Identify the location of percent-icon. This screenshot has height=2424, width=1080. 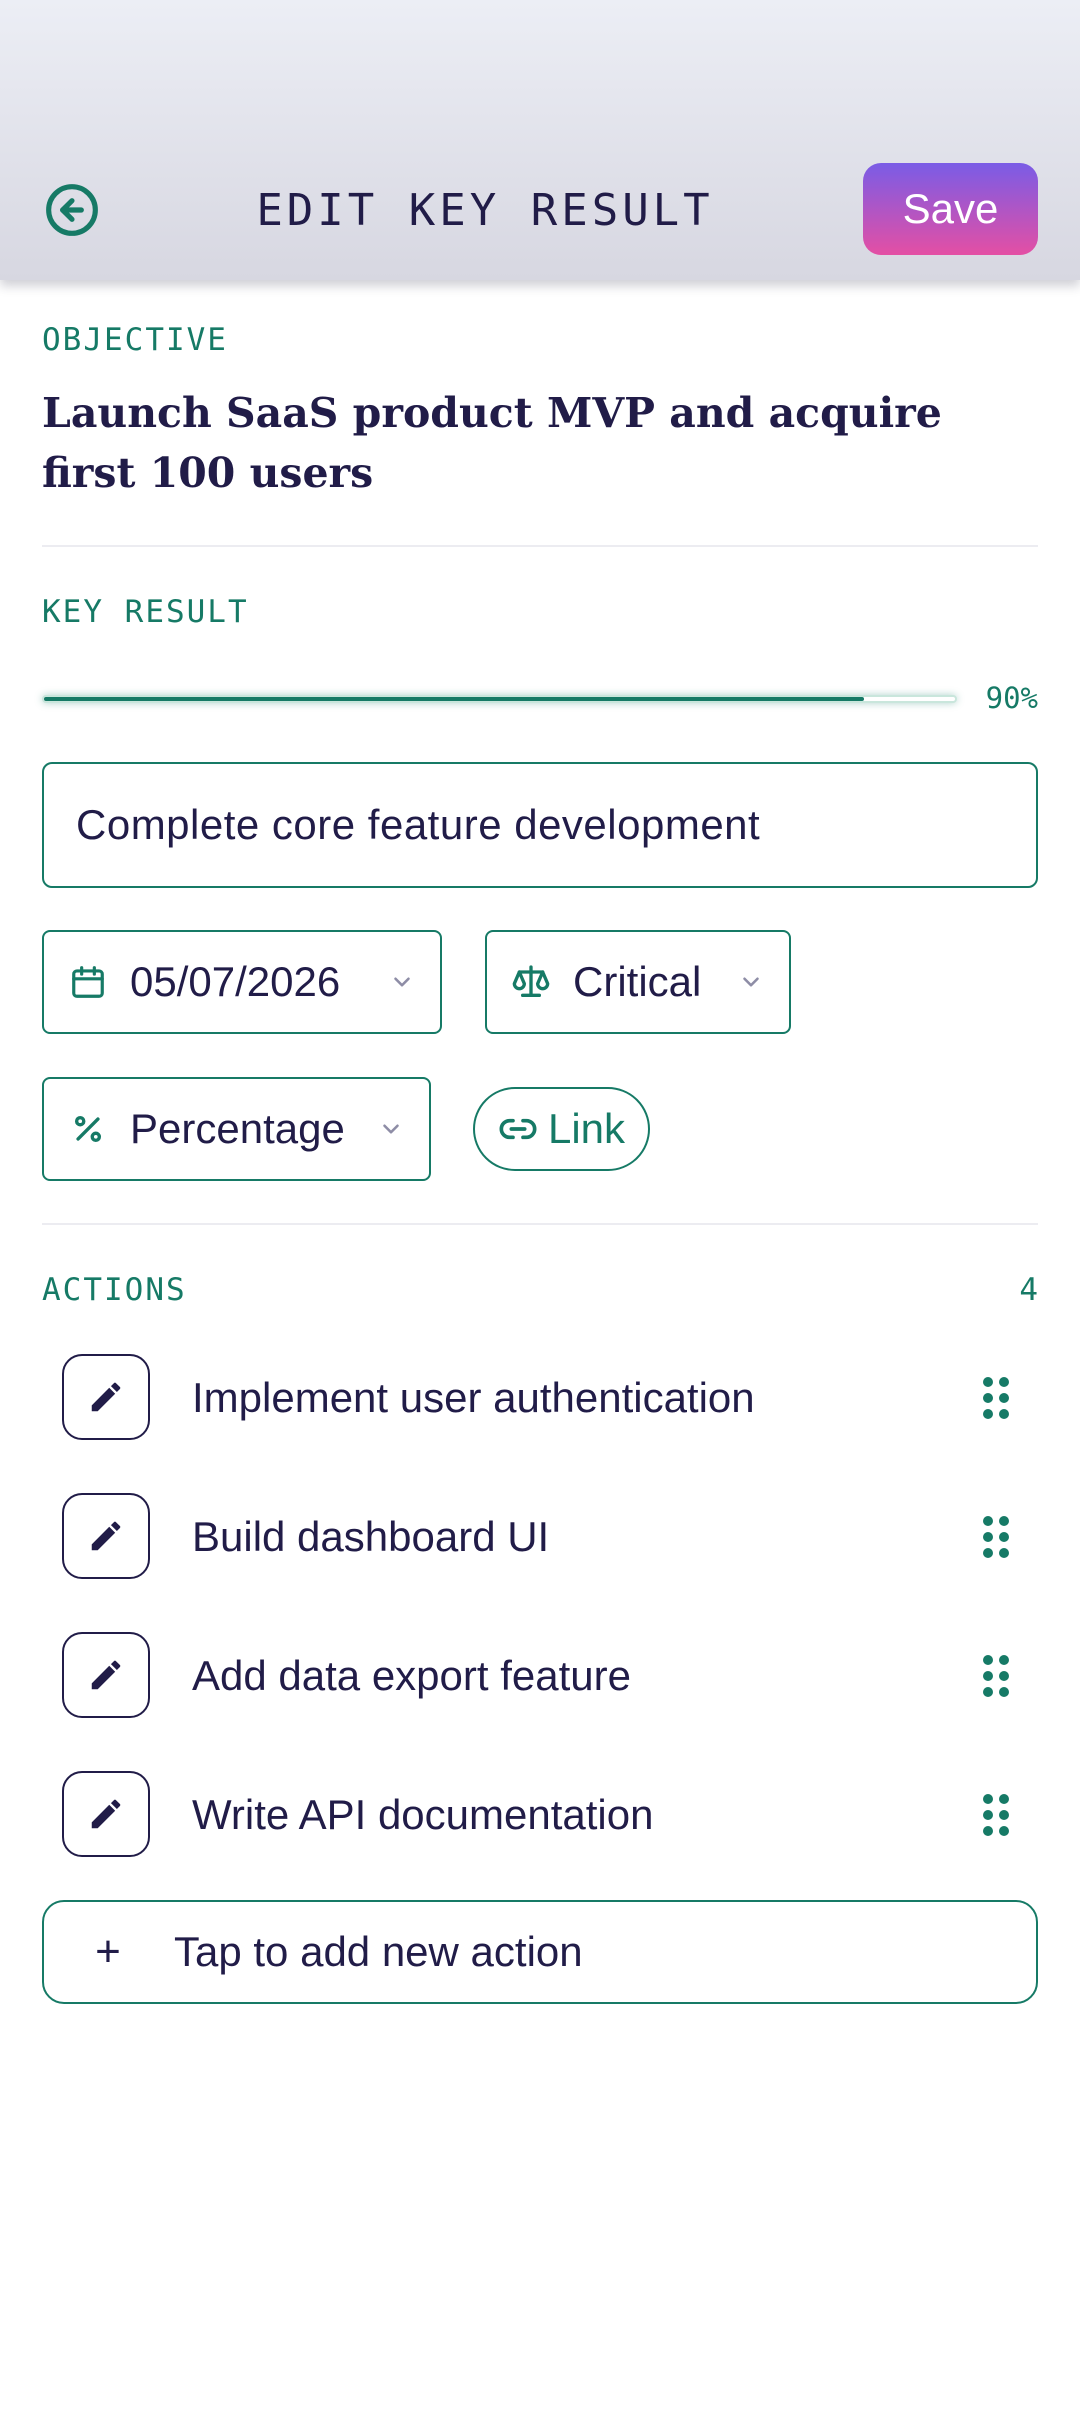
(88, 1129).